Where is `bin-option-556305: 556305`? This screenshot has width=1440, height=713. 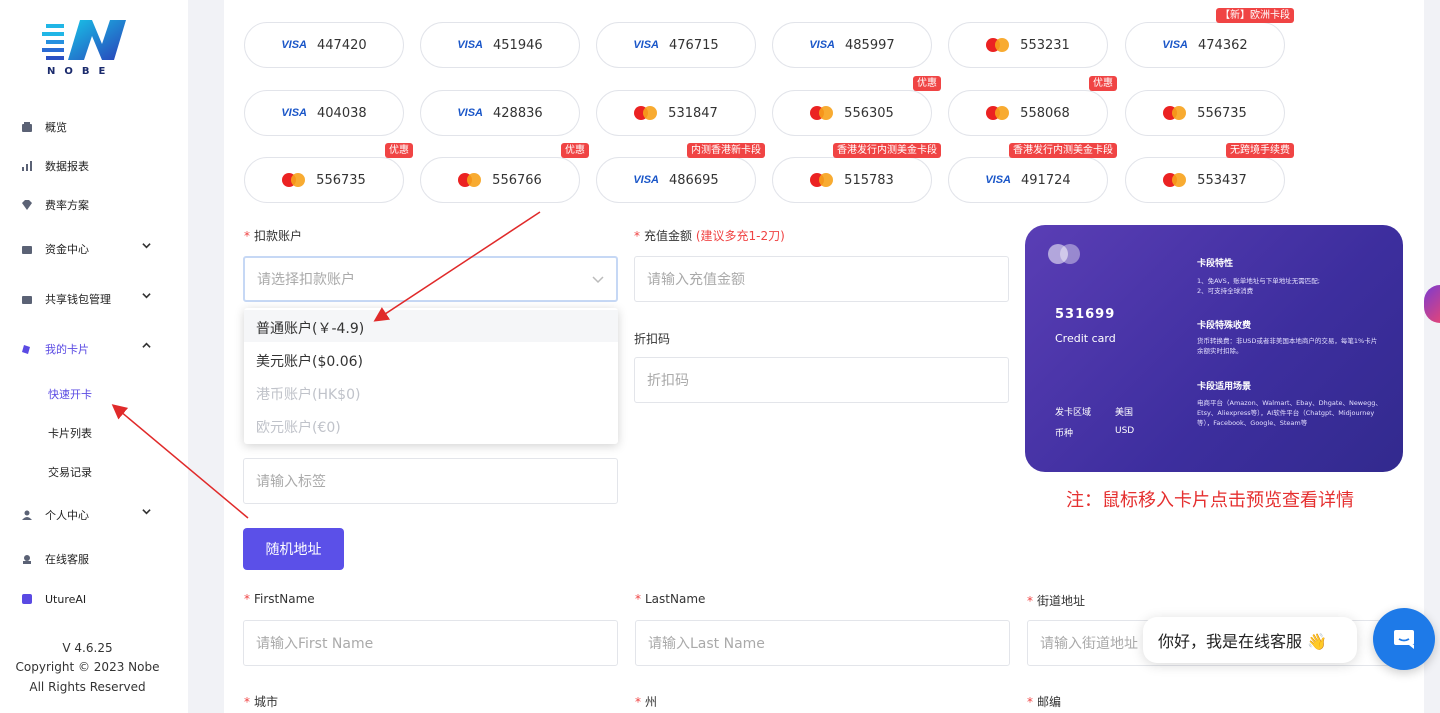
bin-option-556305: 556305 is located at coordinates (852, 113).